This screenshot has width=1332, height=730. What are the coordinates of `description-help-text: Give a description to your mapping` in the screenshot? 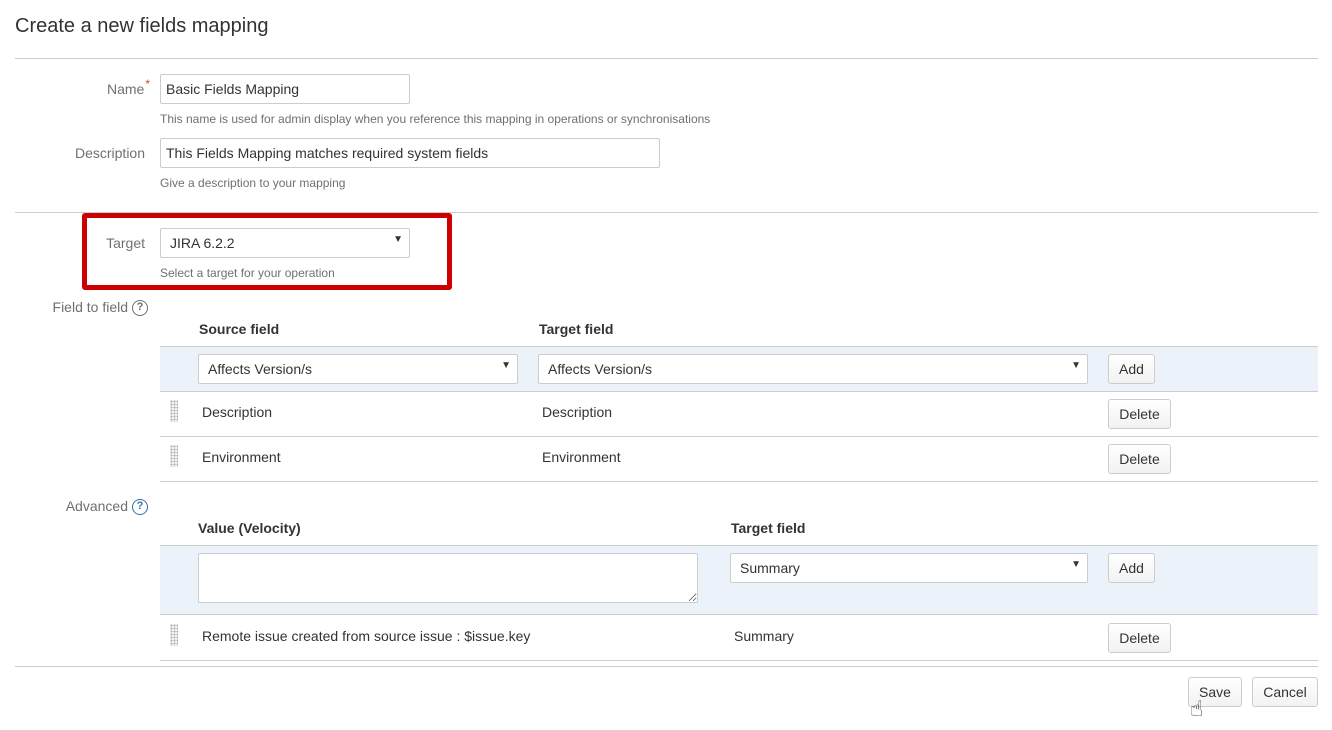 It's located at (253, 183).